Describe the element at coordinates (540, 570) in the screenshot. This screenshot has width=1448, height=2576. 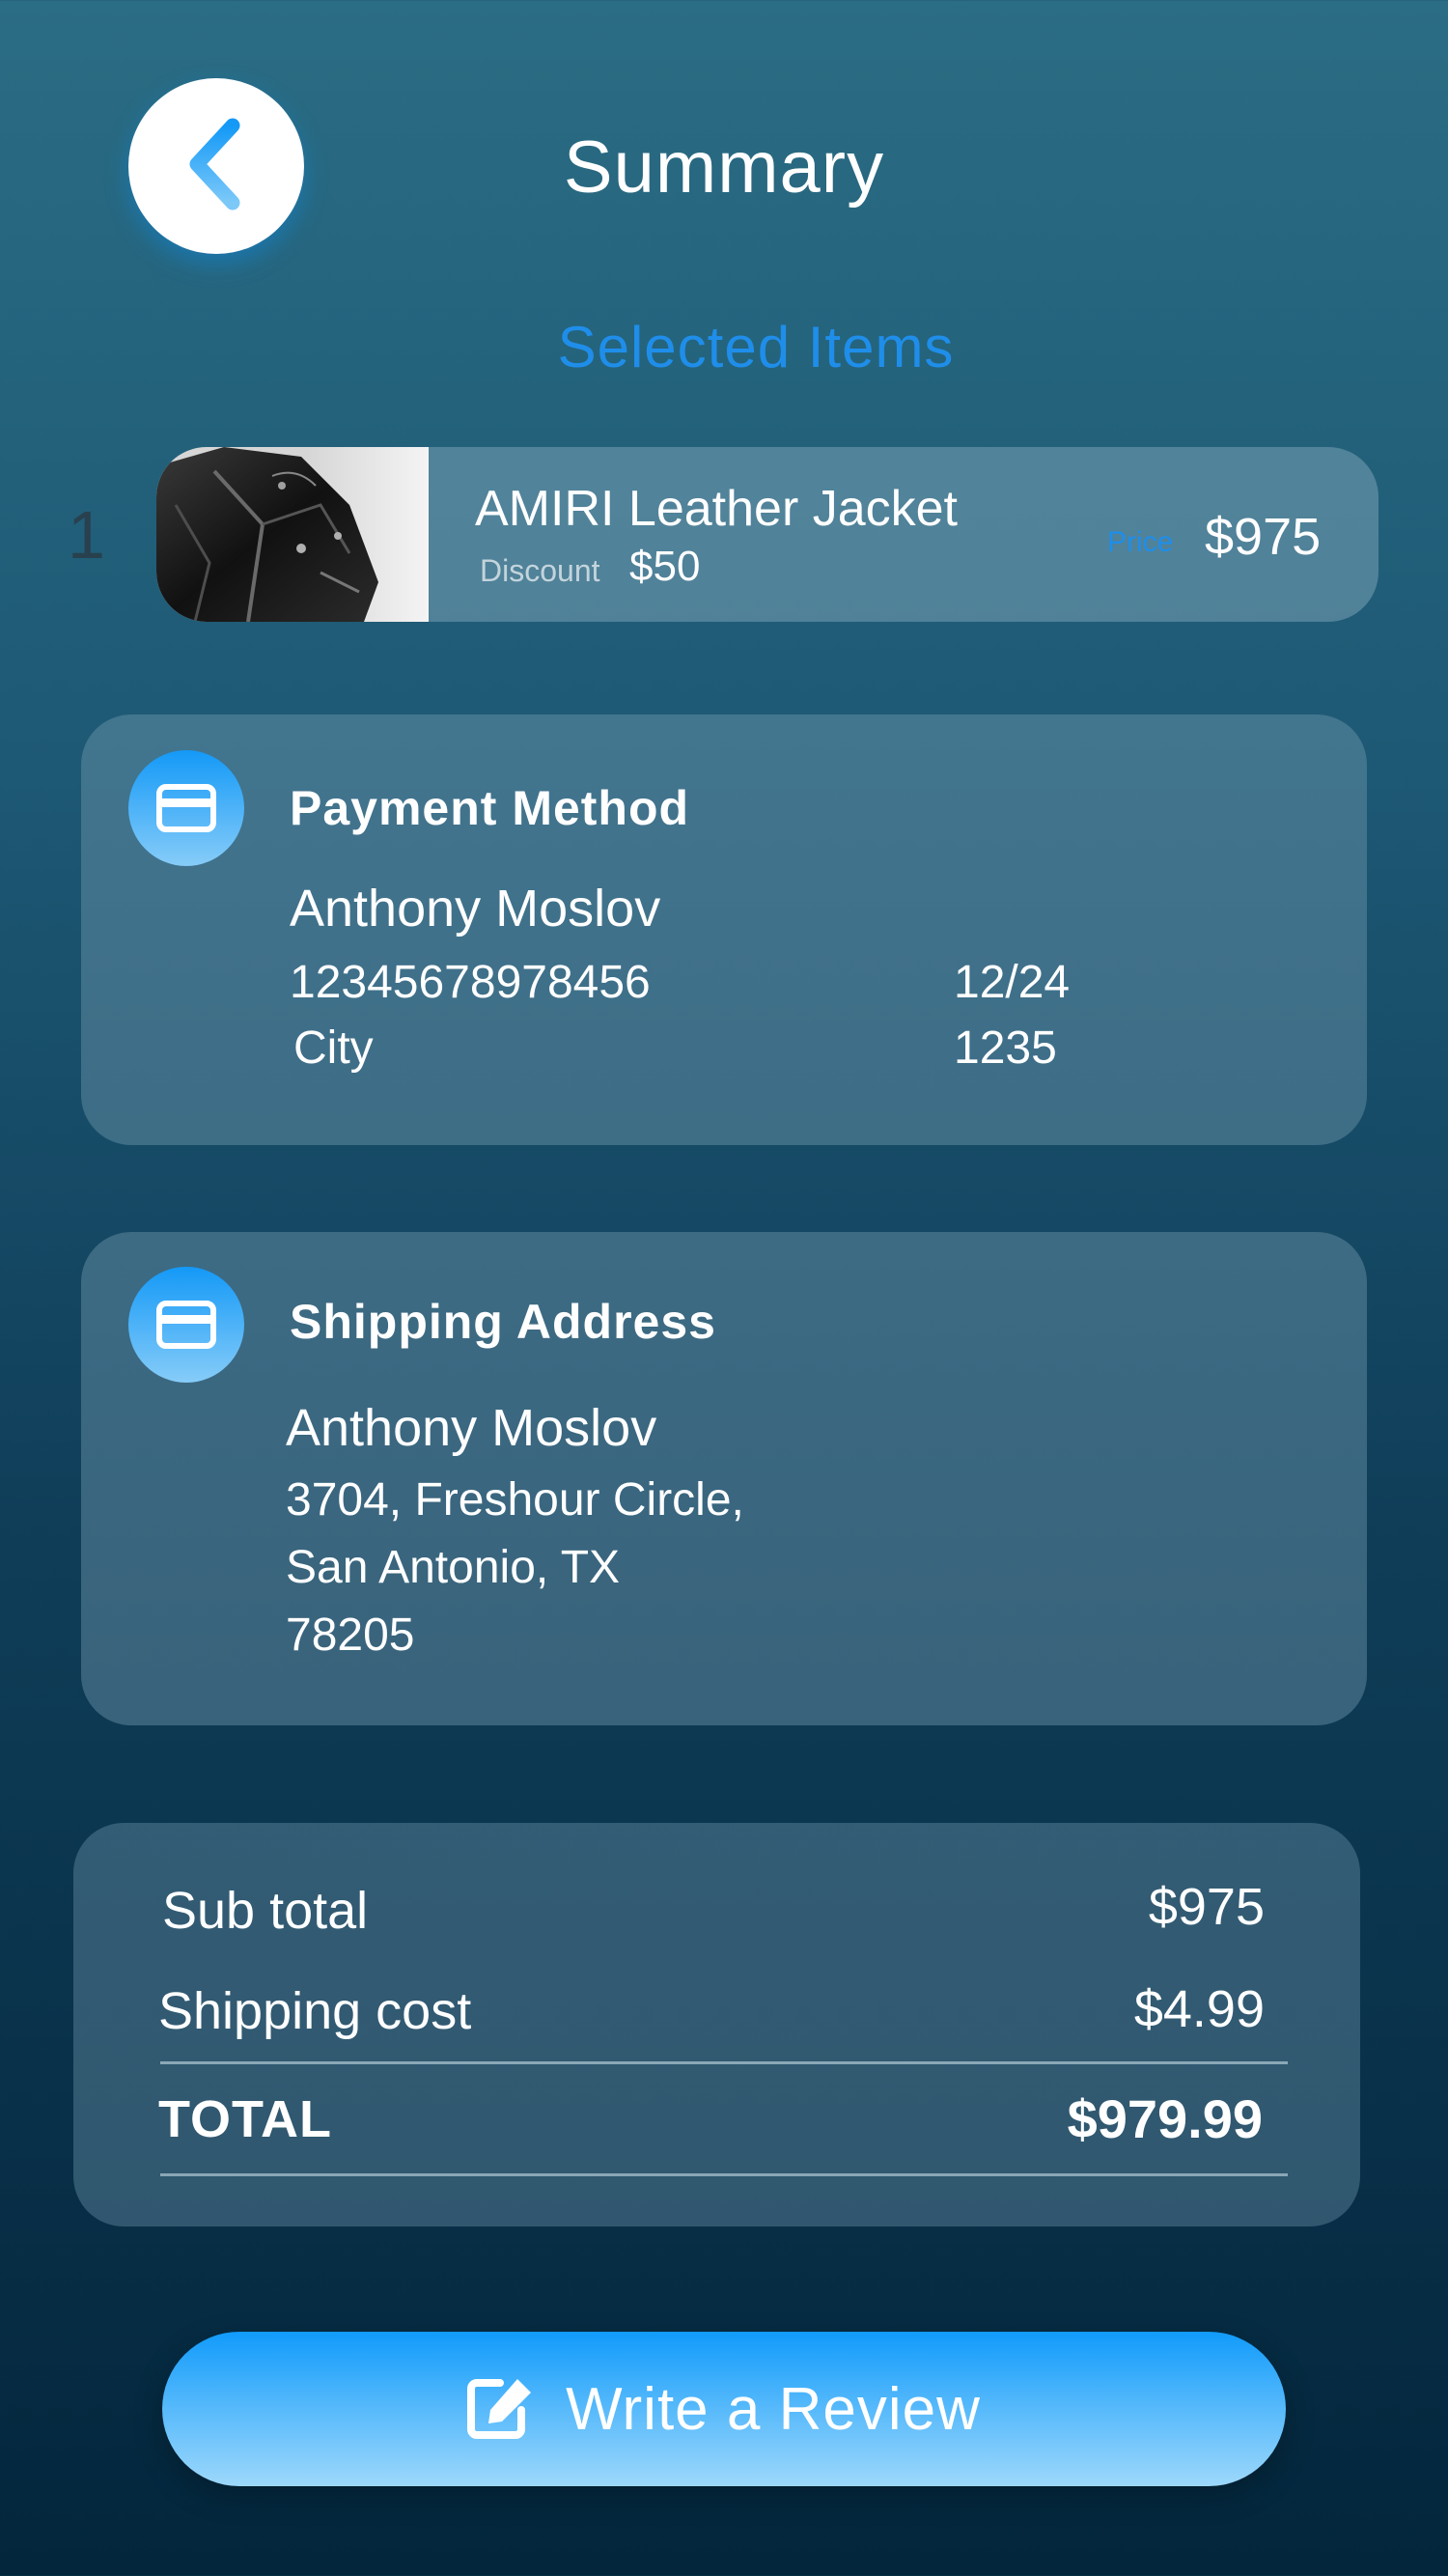
I see `discount-label: Discount` at that location.